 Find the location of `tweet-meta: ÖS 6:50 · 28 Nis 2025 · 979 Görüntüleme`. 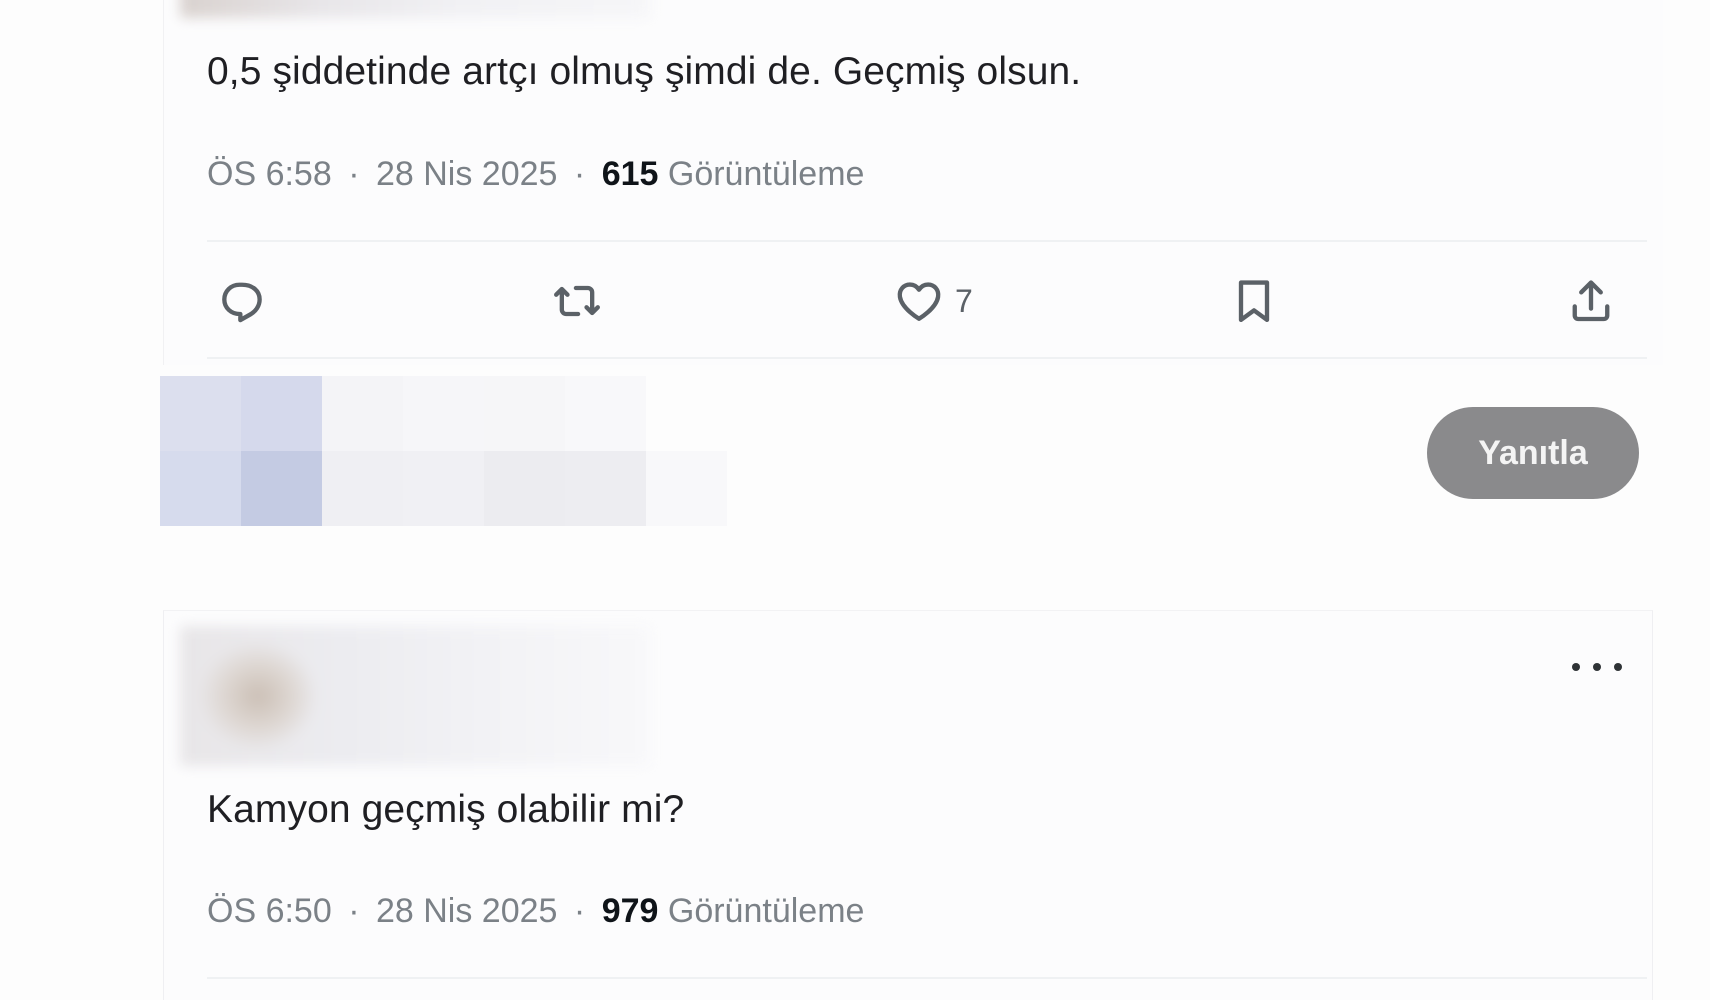

tweet-meta: ÖS 6:50 · 28 Nis 2025 · 979 Görüntüleme is located at coordinates (535, 911).